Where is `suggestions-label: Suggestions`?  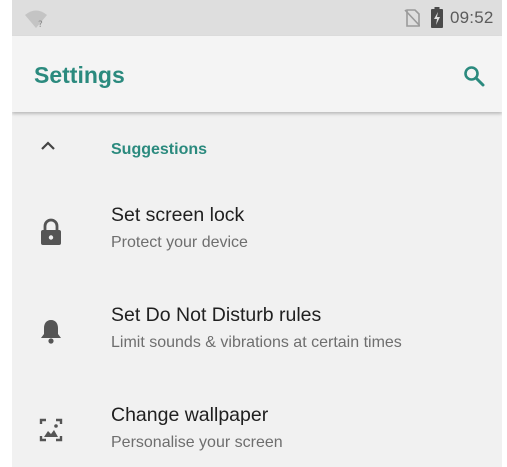
suggestions-label: Suggestions is located at coordinates (159, 149).